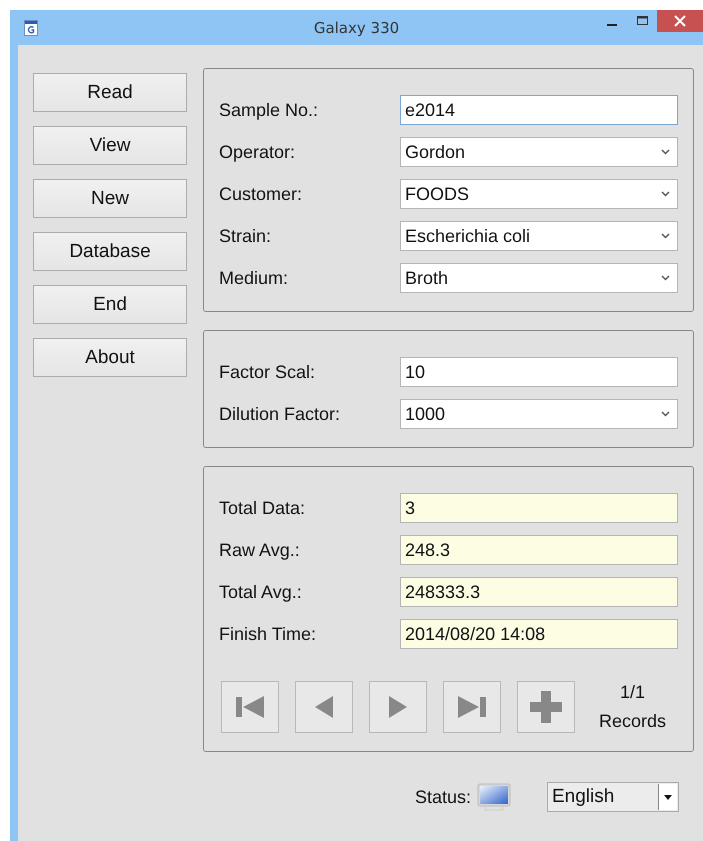 This screenshot has width=703, height=841. I want to click on skip-forward-icon, so click(472, 707).